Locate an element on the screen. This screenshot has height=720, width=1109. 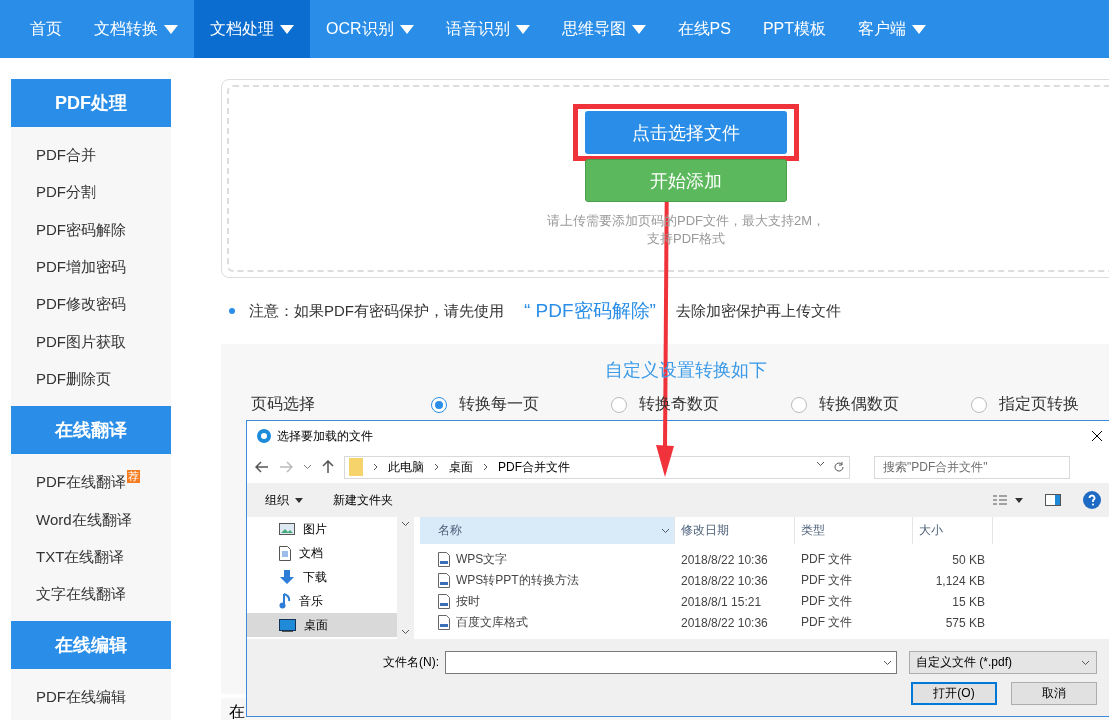
sidebar-link: PDF修改密码 is located at coordinates (81, 305).